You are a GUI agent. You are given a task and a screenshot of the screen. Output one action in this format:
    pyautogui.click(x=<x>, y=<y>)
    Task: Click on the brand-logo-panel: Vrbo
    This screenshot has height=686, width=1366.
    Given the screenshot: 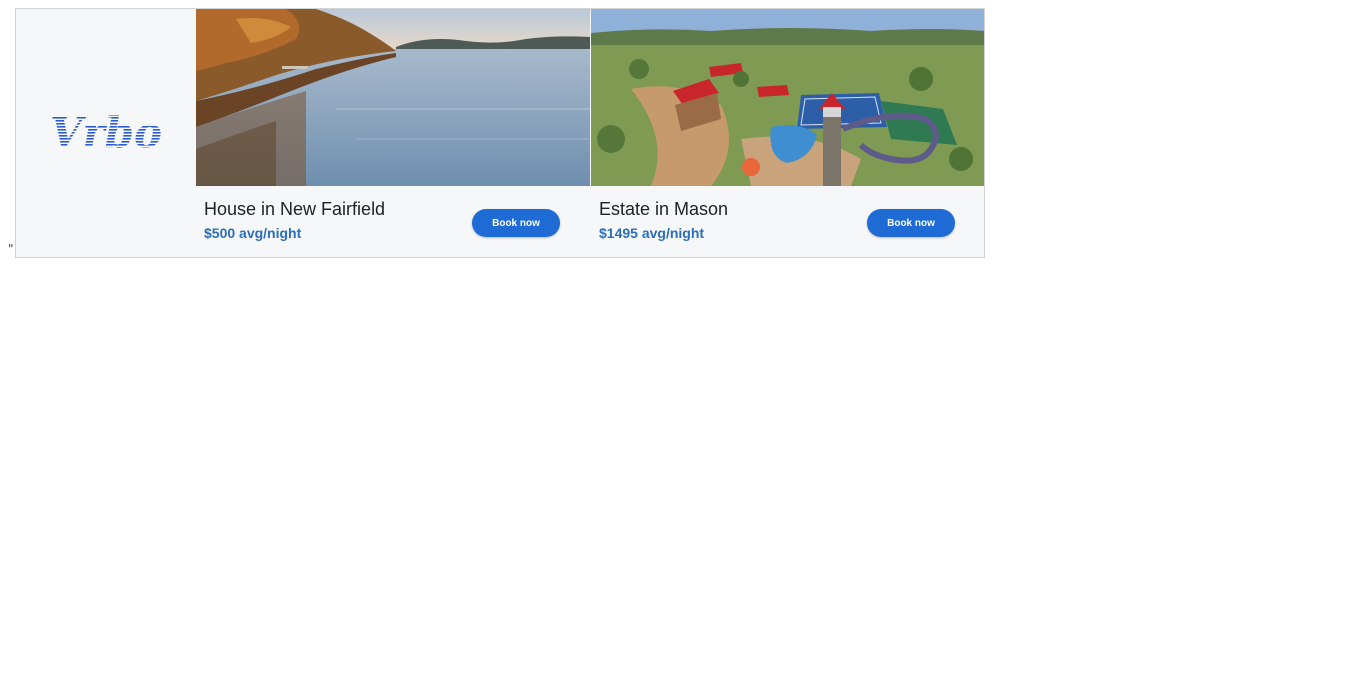 What is the action you would take?
    pyautogui.click(x=106, y=133)
    